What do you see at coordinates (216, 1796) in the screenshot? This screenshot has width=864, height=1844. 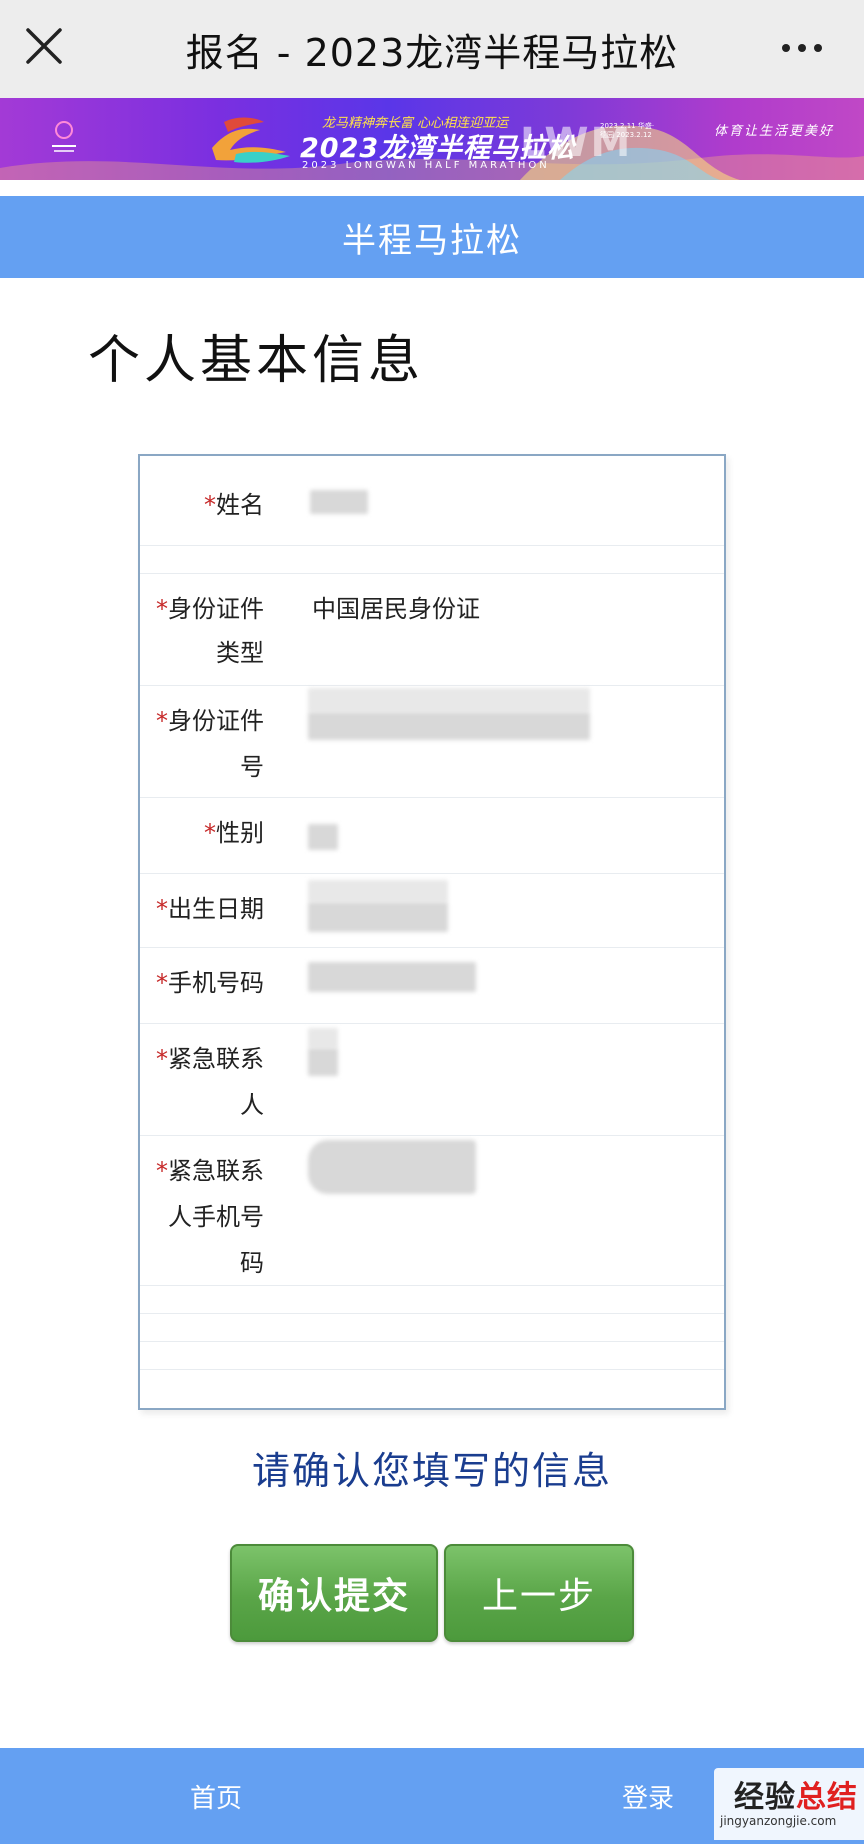 I see `nav-home-link: 首页` at bounding box center [216, 1796].